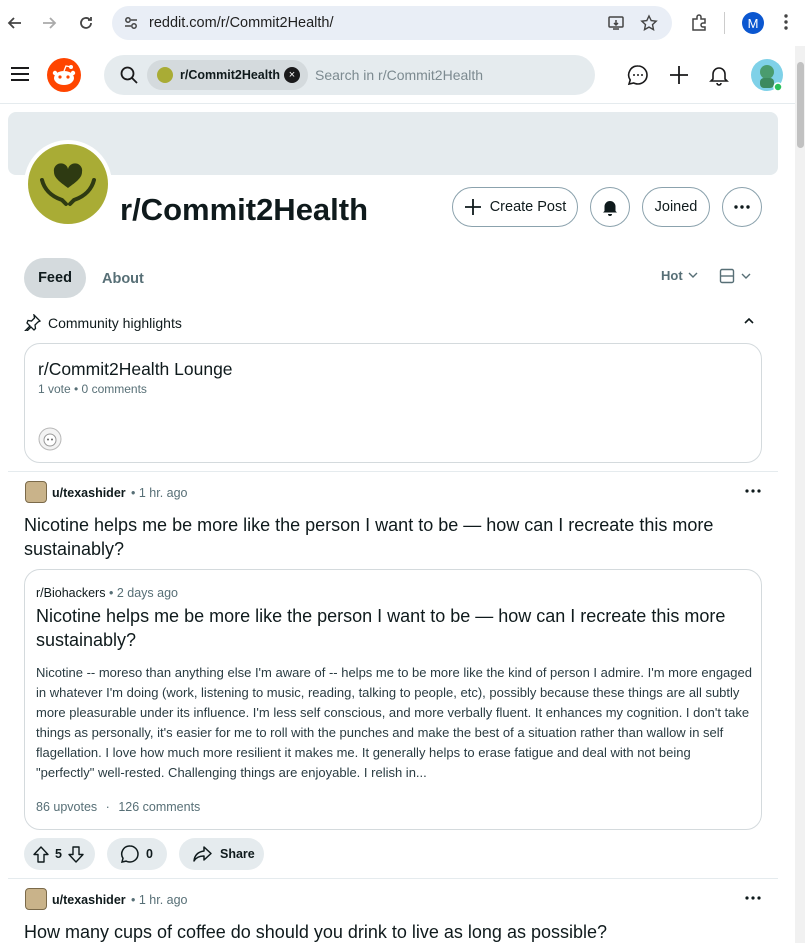 The width and height of the screenshot is (805, 943). What do you see at coordinates (399, 75) in the screenshot?
I see `search-input: Search in r/Commit2Health` at bounding box center [399, 75].